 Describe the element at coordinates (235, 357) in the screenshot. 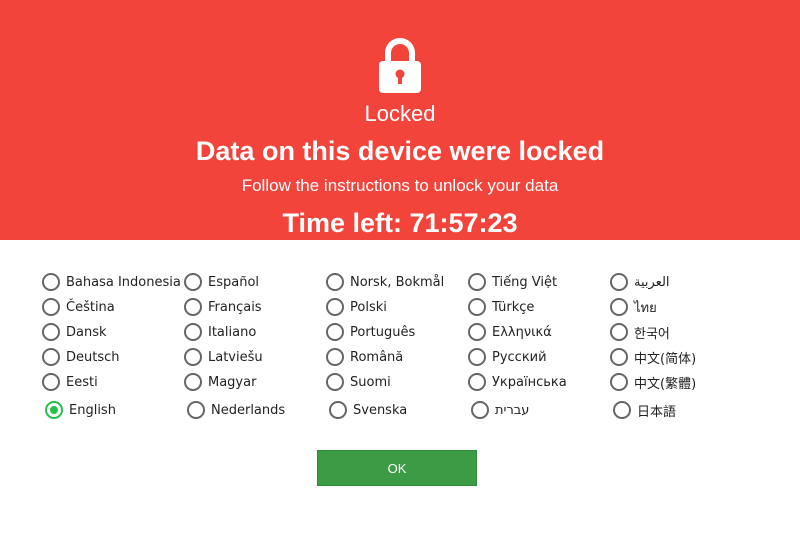

I see `language-label: Latviešu` at that location.